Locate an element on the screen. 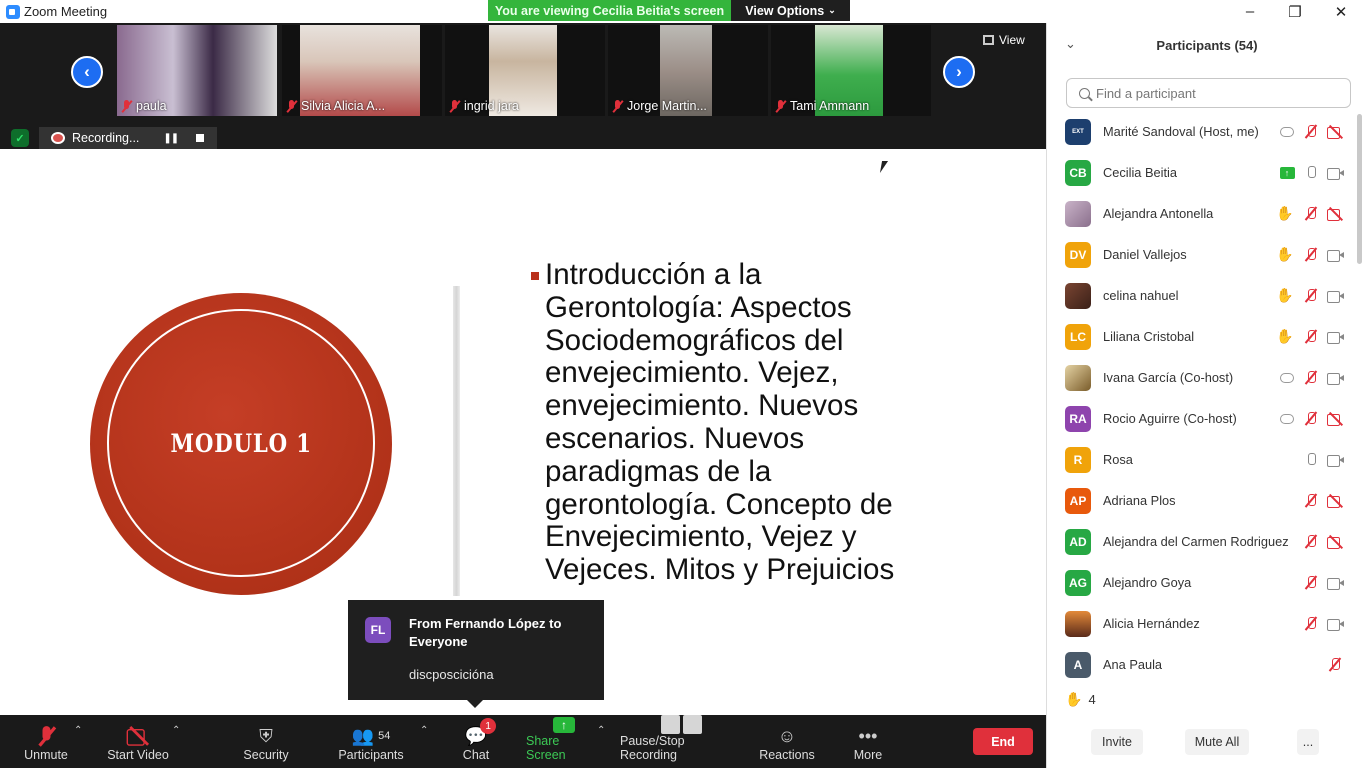  participant-search-input: Find a participant is located at coordinates (1208, 93).